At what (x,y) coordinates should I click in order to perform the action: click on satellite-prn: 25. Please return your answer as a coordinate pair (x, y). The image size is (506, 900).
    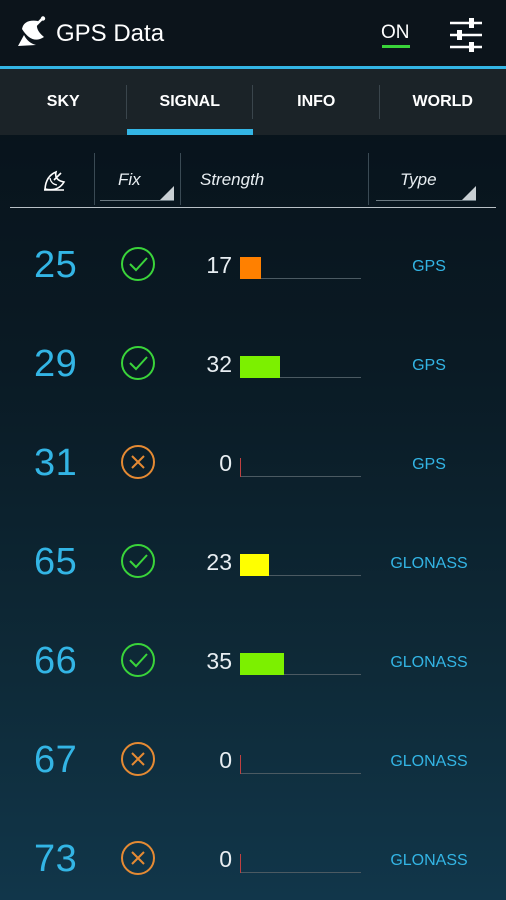
    Looking at the image, I should click on (56, 265).